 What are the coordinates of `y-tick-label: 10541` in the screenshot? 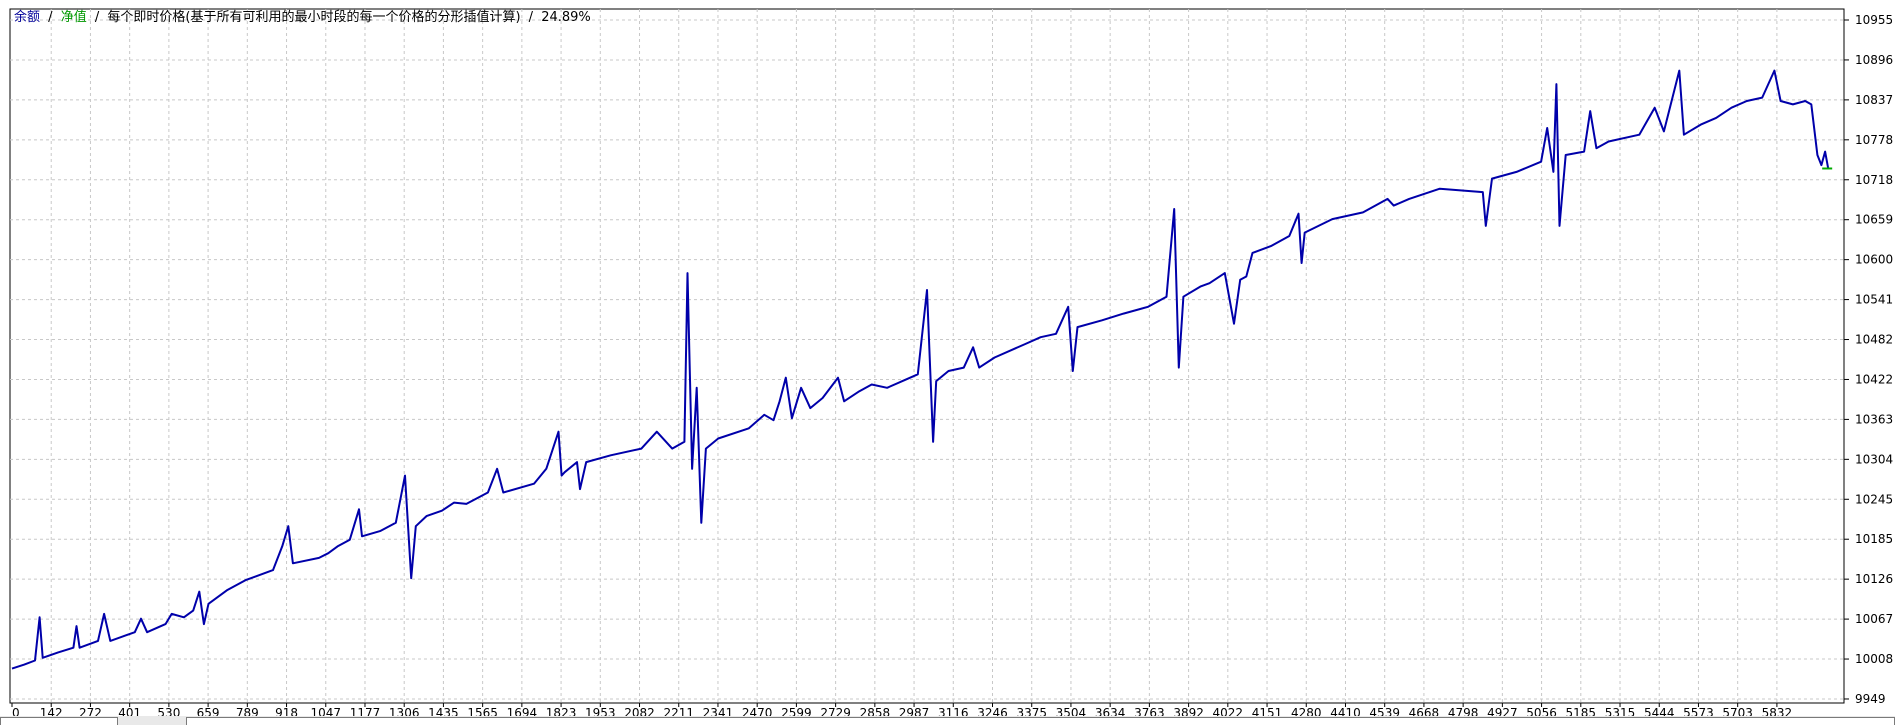 It's located at (1874, 300).